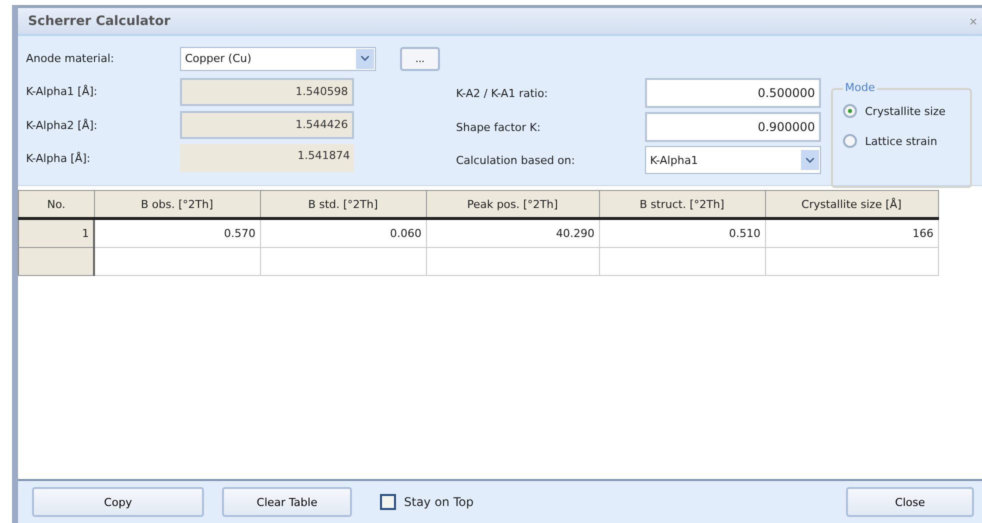 This screenshot has width=982, height=523. What do you see at coordinates (733, 160) in the screenshot?
I see `basis-dropdown: K-Alpha1` at bounding box center [733, 160].